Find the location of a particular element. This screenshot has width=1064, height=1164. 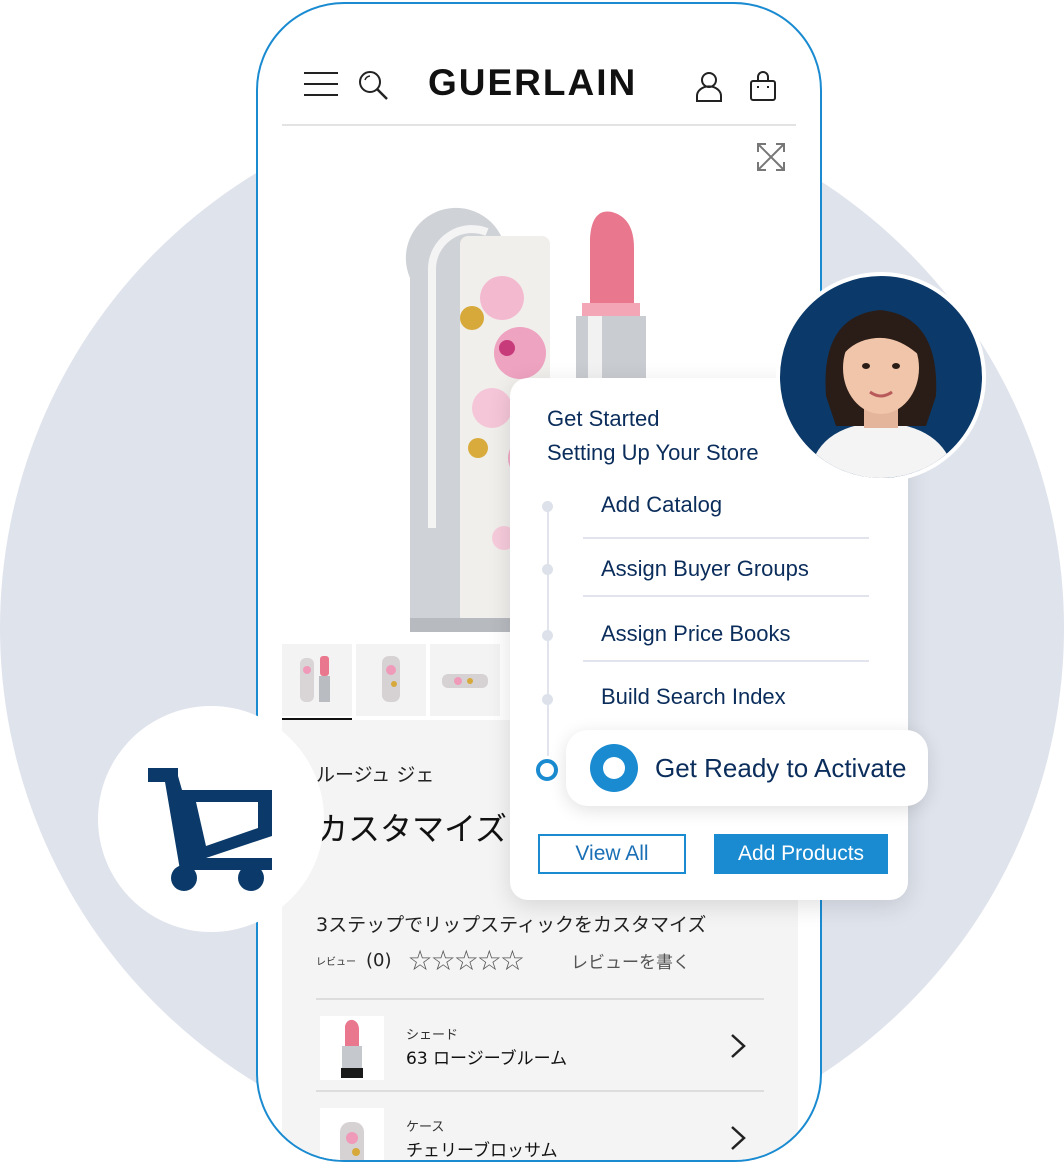

step-assign-price-books: Assign Price Books is located at coordinates (726, 634).